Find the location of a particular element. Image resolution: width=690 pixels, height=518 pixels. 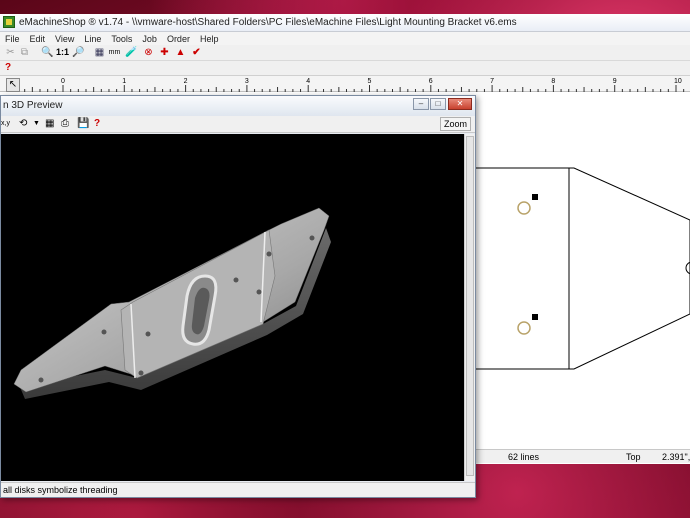

ruler-svg: 01234567891011 is located at coordinates (354, 85).